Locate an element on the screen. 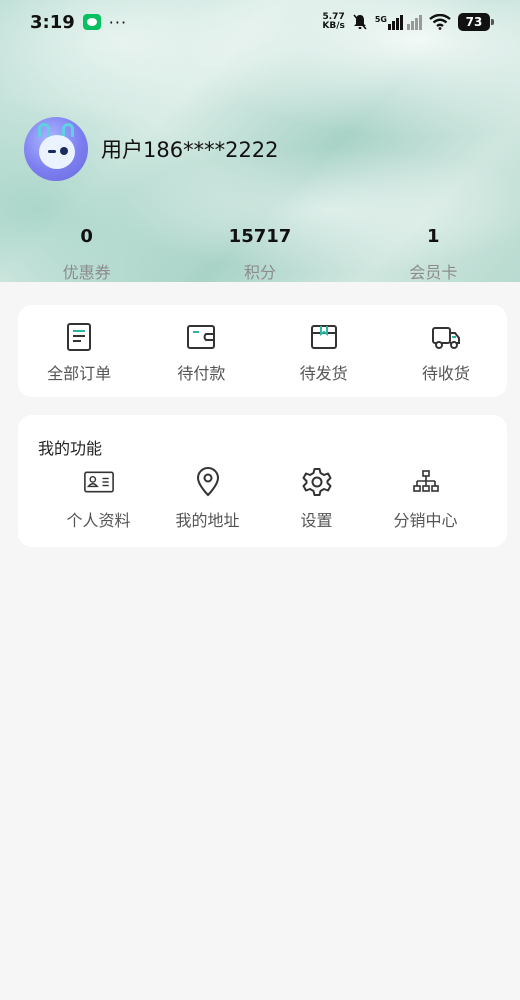  stats-row: 0 优惠券 15717 积分 1 会员卡 is located at coordinates (260, 254).